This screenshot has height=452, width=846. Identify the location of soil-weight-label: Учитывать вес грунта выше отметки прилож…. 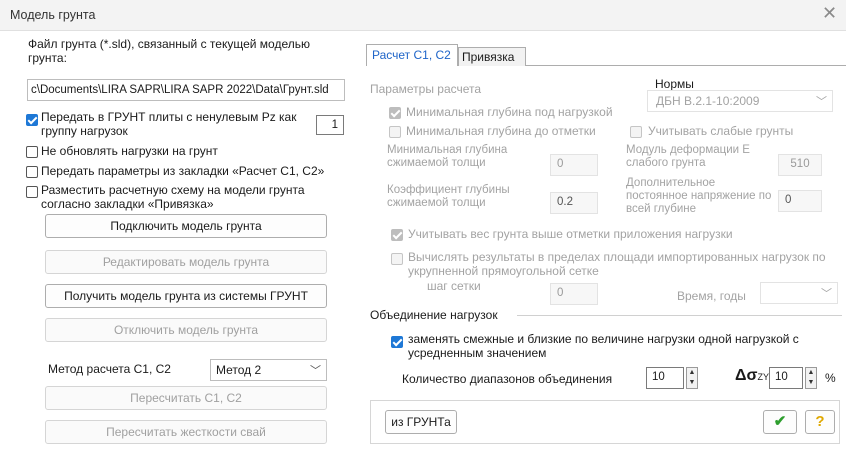
(570, 234).